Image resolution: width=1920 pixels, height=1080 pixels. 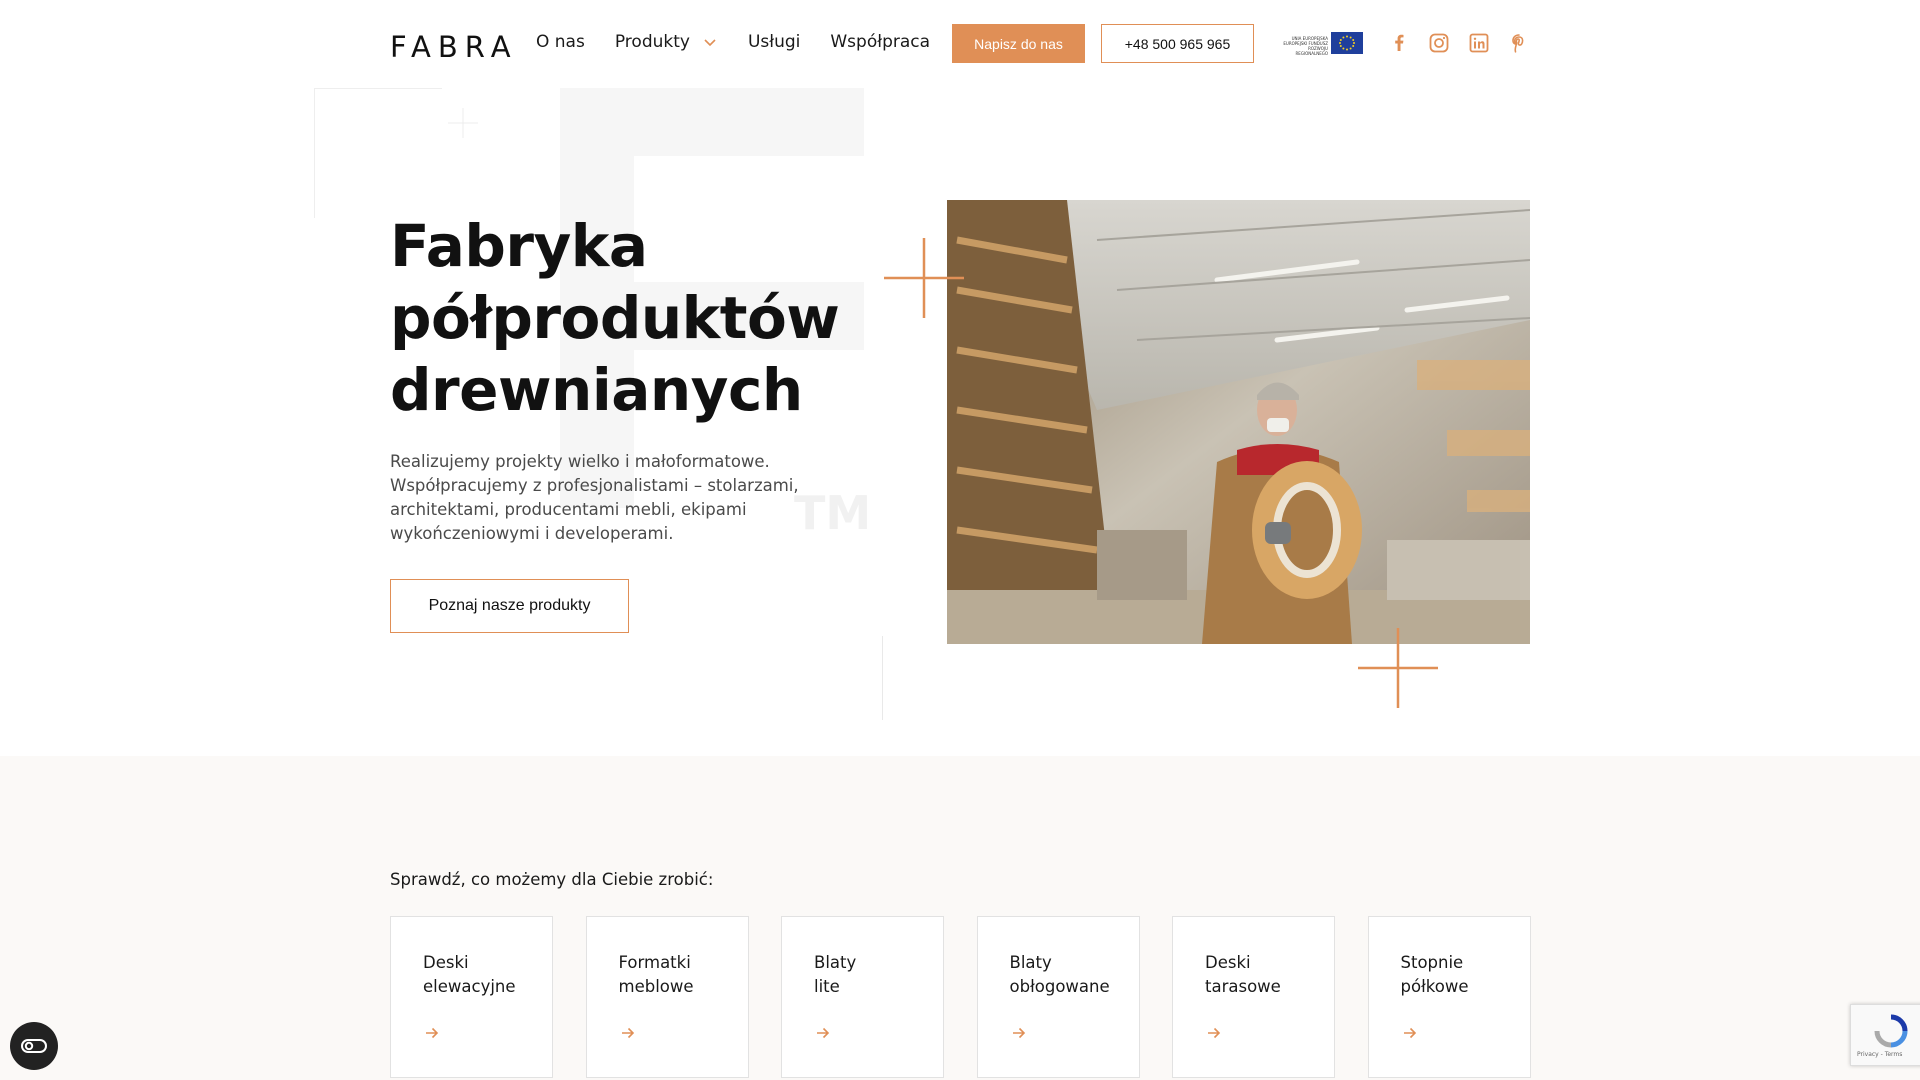 What do you see at coordinates (1891, 1031) in the screenshot?
I see `recaptcha-icon` at bounding box center [1891, 1031].